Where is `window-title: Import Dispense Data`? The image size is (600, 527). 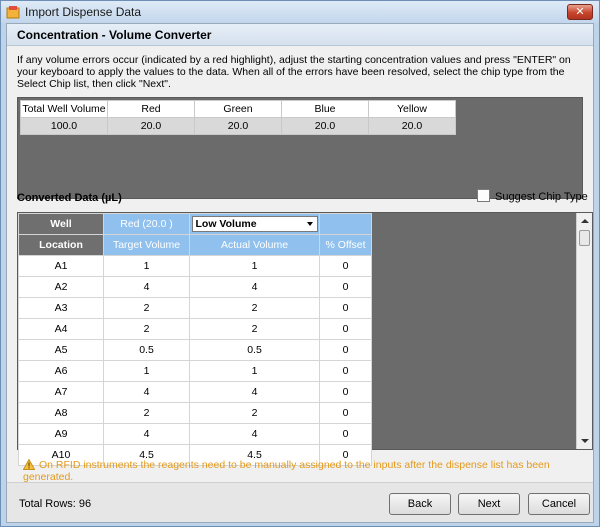
window-title: Import Dispense Data is located at coordinates (83, 12).